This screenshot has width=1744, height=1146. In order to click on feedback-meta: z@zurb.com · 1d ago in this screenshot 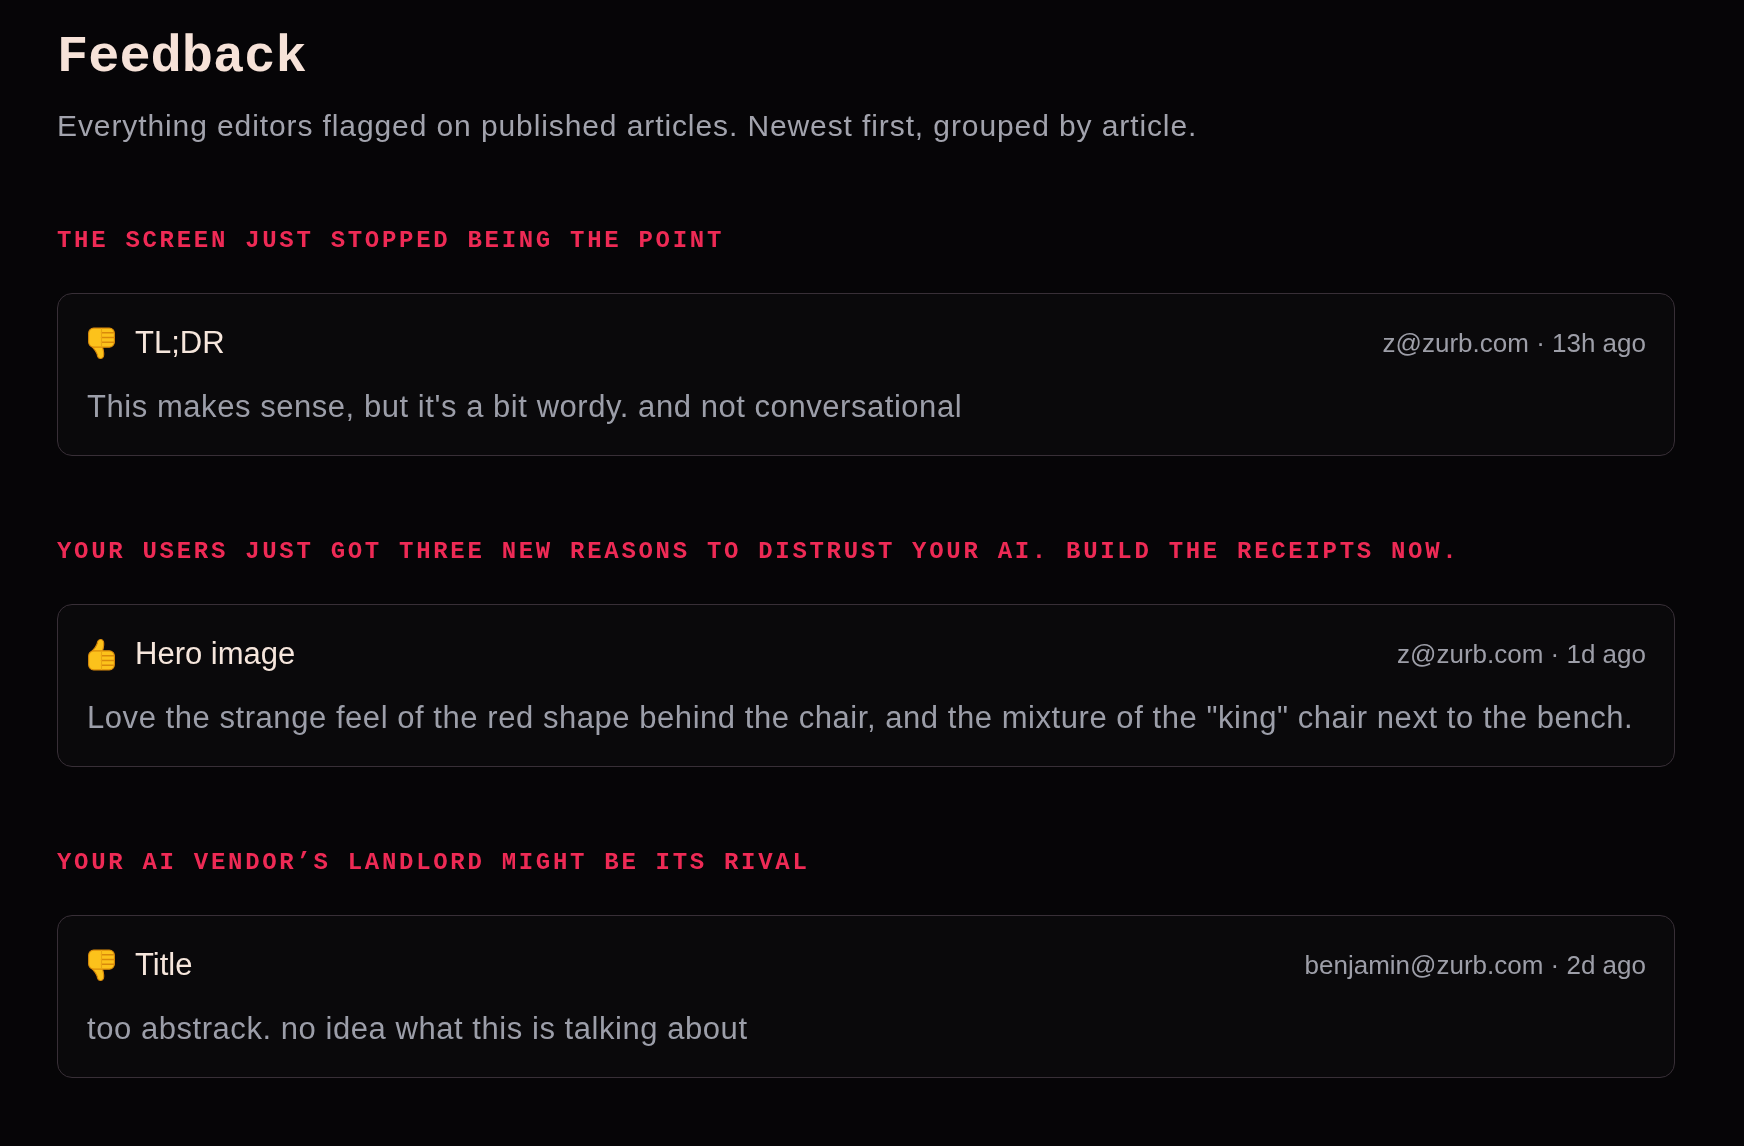, I will do `click(1521, 654)`.